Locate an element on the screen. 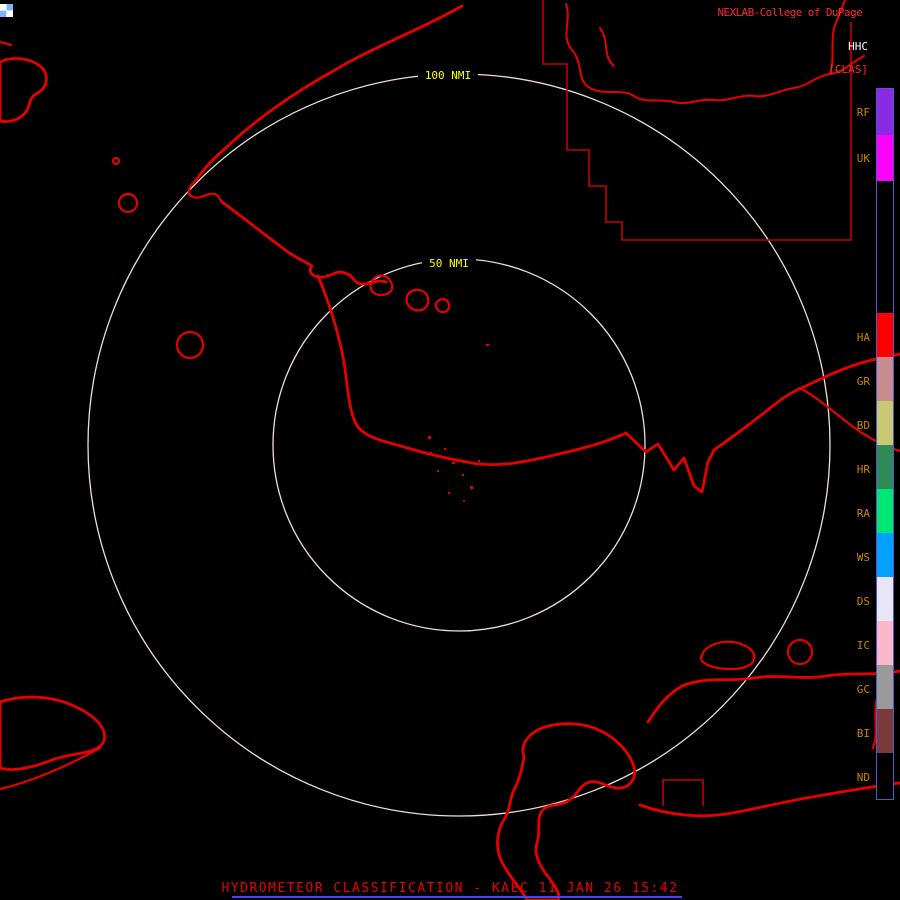  coastline-path is located at coordinates (304, 243).